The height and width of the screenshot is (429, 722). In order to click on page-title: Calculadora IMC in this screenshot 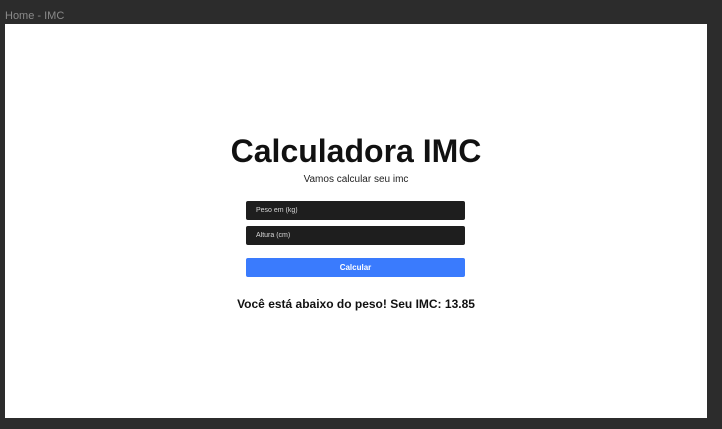, I will do `click(356, 151)`.